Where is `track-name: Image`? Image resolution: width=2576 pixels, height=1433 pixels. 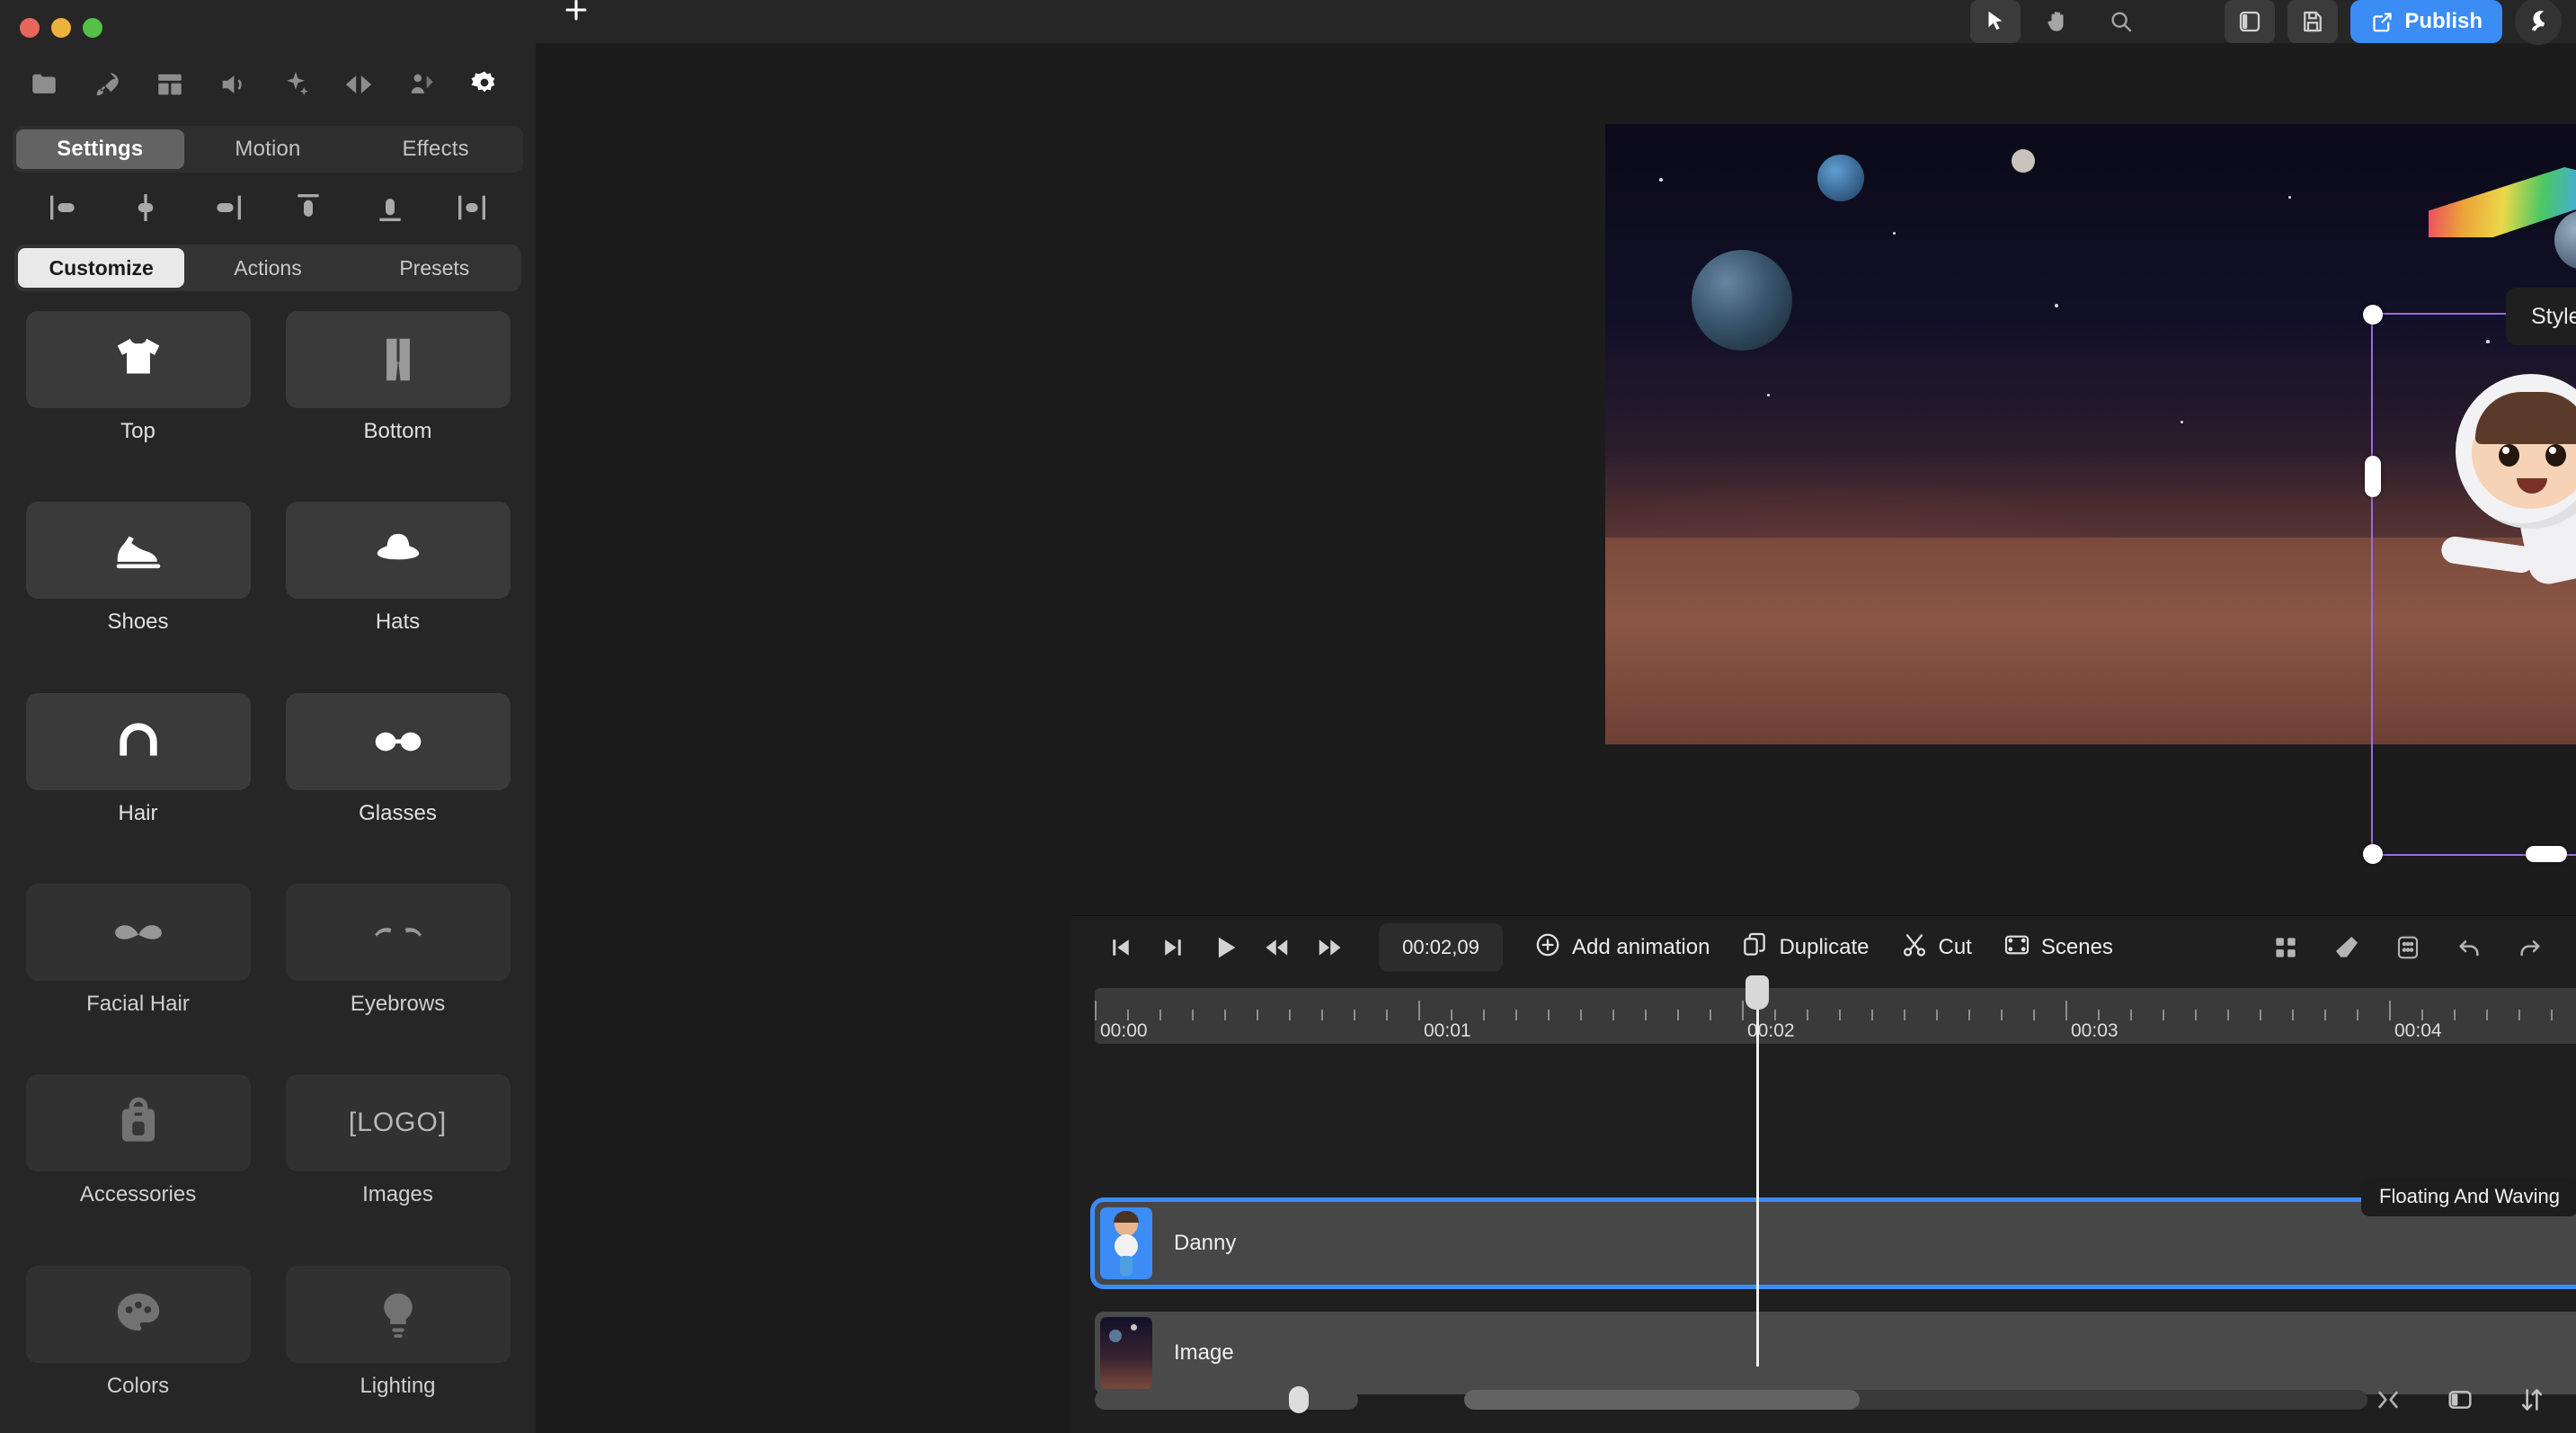
track-name: Image is located at coordinates (1204, 1352).